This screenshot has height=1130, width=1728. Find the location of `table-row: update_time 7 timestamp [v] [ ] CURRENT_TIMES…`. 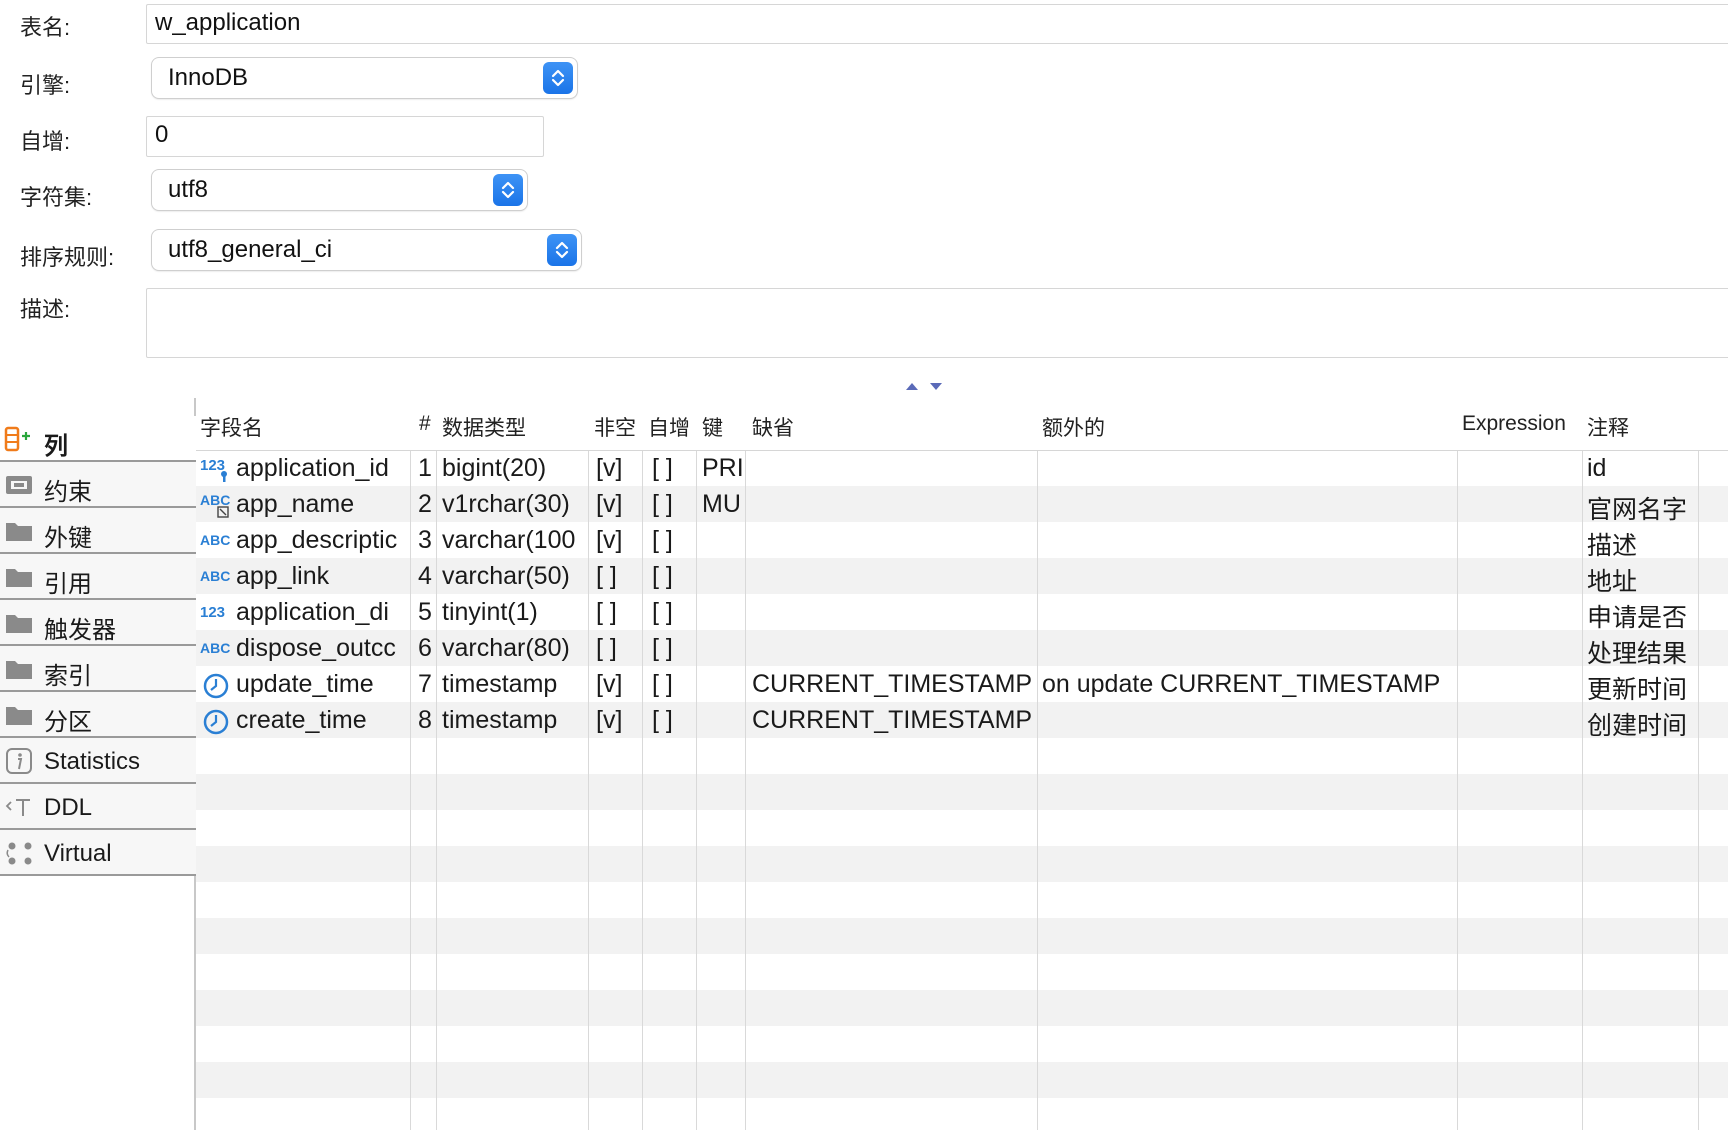

table-row: update_time 7 timestamp [v] [ ] CURRENT_TIMES… is located at coordinates (962, 685).